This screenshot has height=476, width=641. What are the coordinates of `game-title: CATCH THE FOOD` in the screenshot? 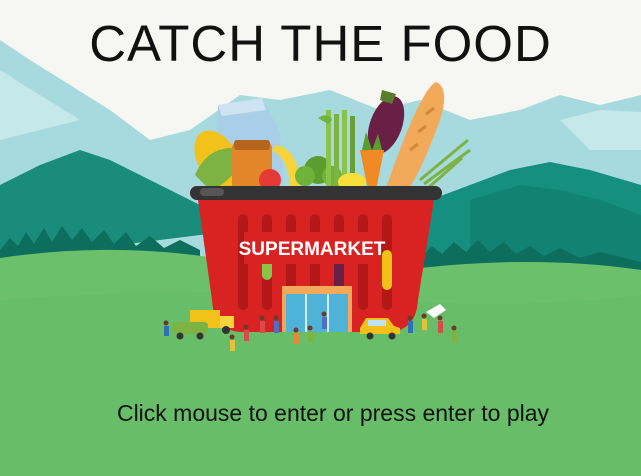 It's located at (320, 43).